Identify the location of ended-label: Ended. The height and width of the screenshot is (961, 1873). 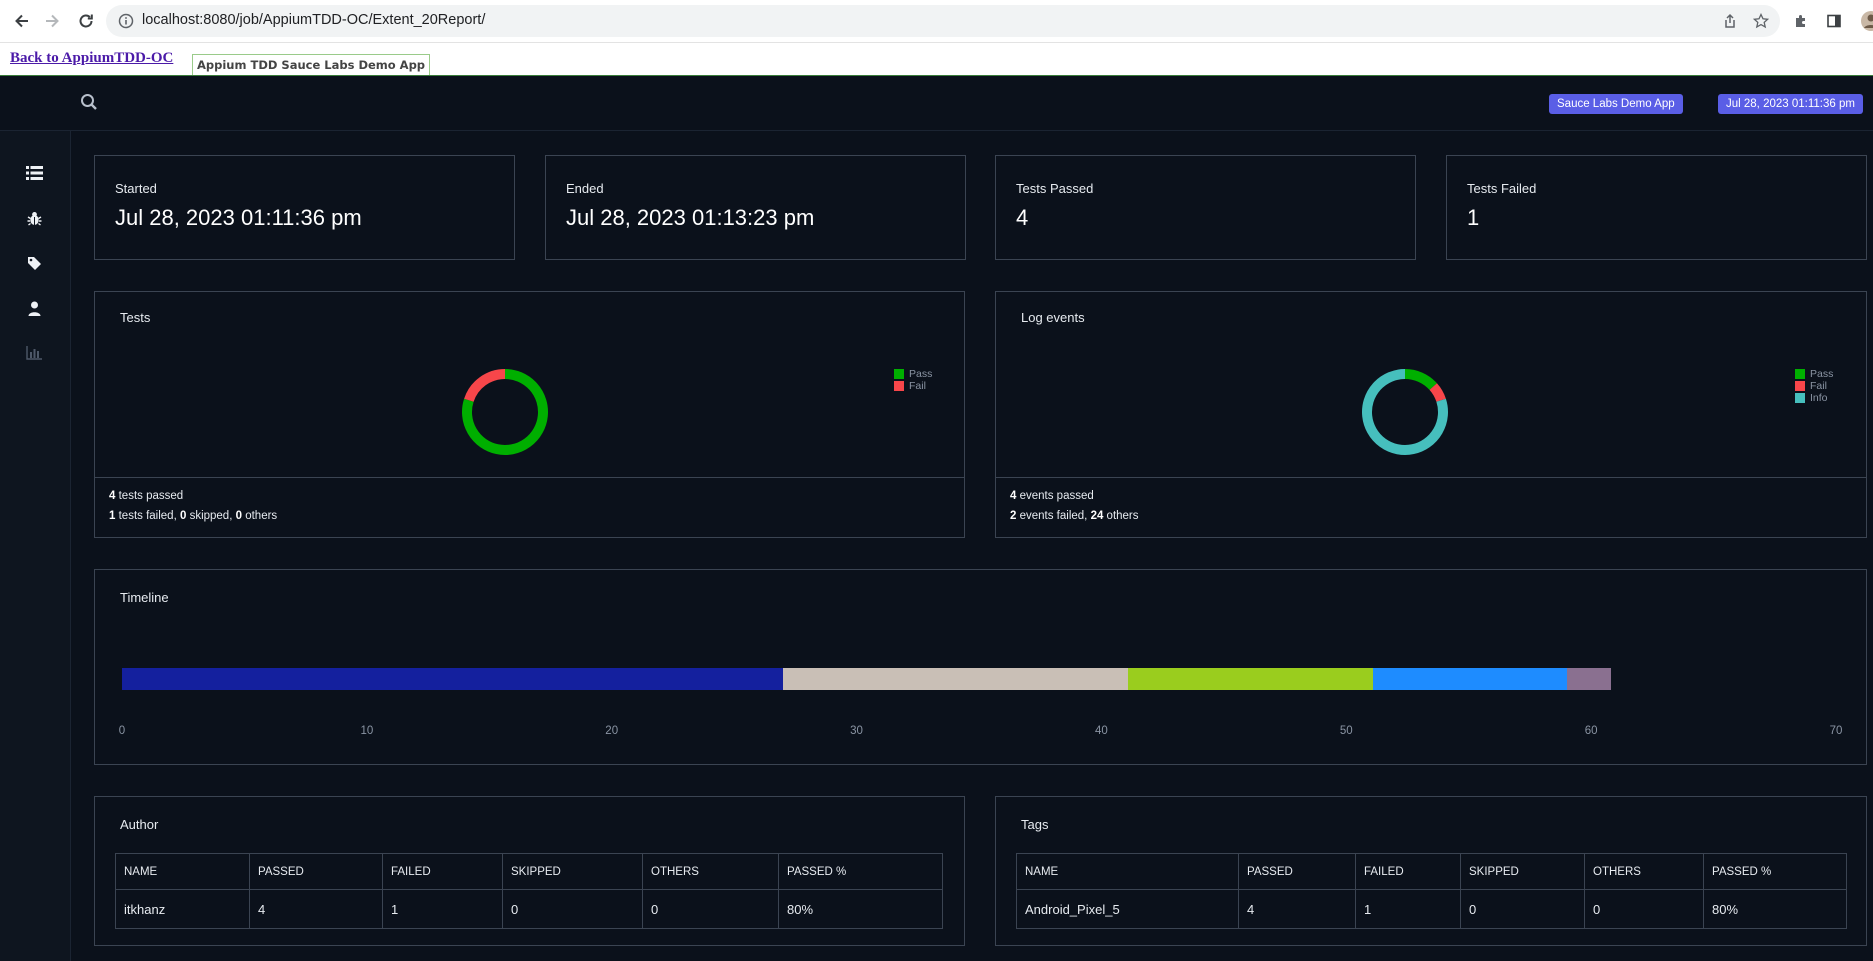
(585, 188).